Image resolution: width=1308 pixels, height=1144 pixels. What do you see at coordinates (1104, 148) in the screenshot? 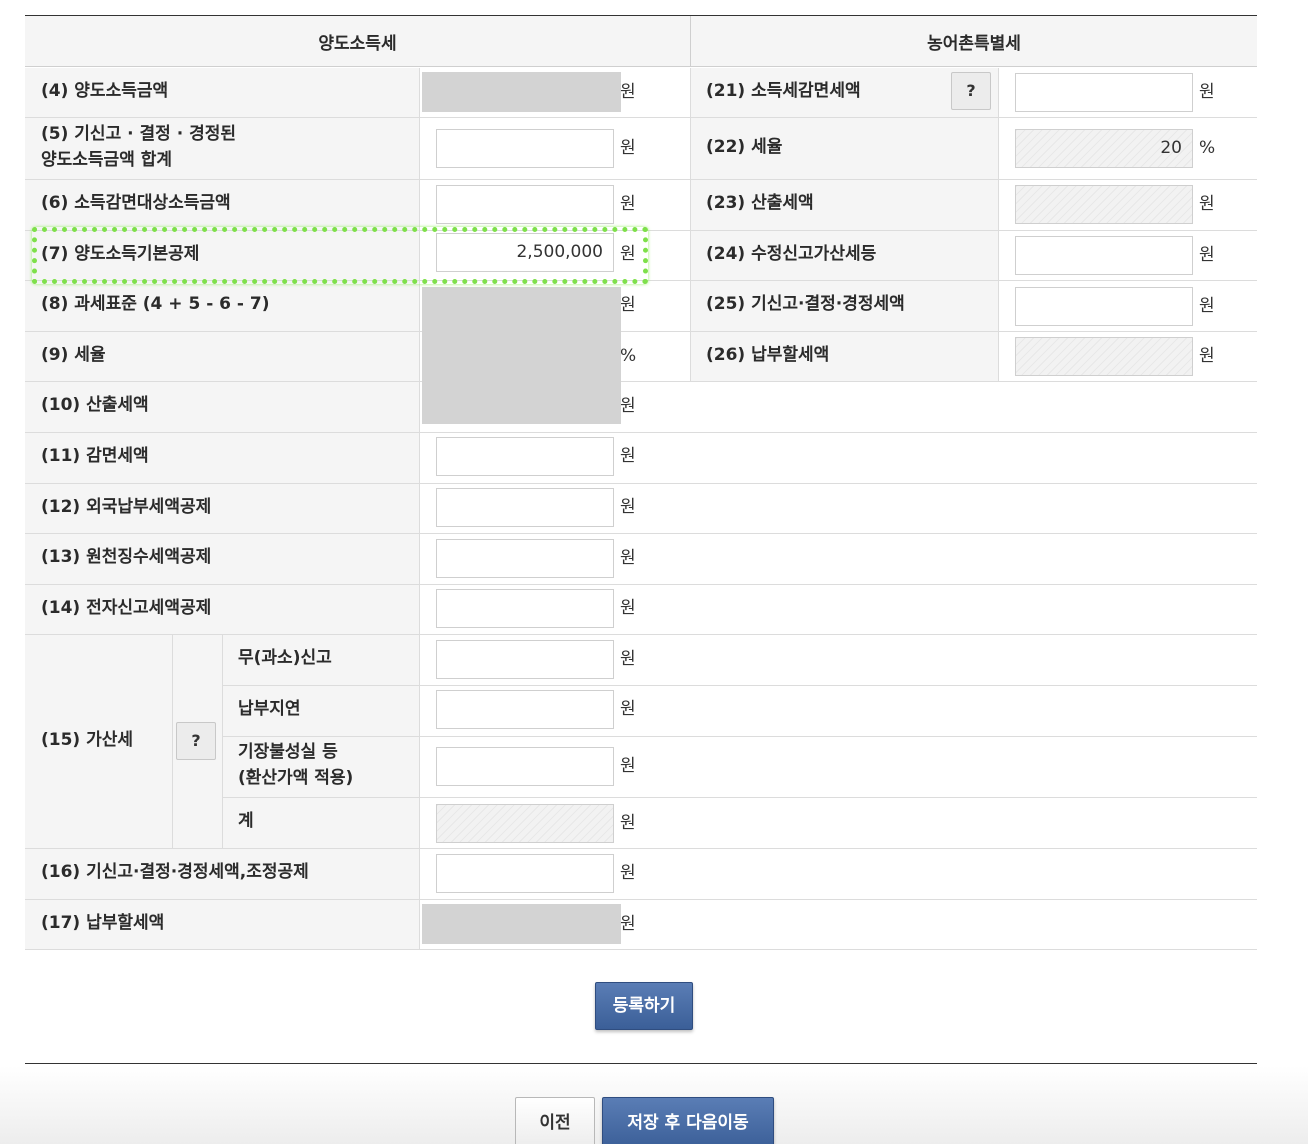
I see `input-special-tax-rate: 20` at bounding box center [1104, 148].